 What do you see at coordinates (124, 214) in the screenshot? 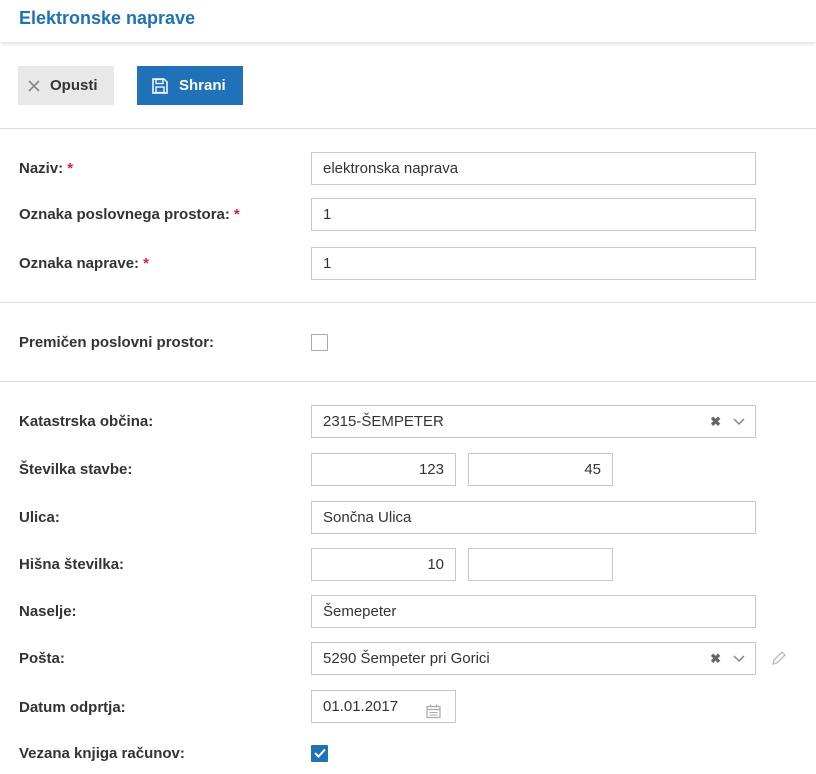
I see `oznaka-prostora-label-text: Oznaka poslovnega prostora:` at bounding box center [124, 214].